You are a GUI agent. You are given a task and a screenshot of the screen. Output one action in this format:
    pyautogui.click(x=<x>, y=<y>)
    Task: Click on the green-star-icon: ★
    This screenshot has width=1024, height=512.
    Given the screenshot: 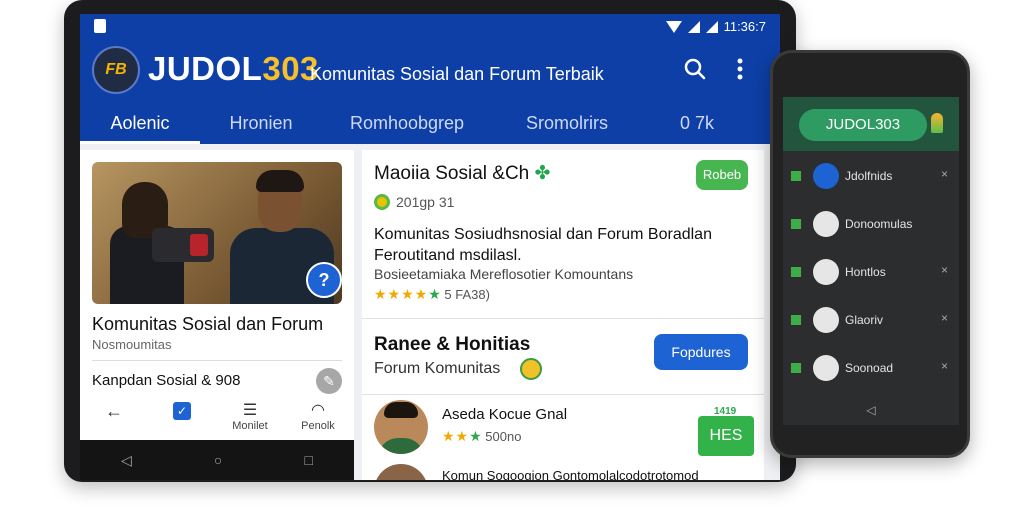 What is the action you would take?
    pyautogui.click(x=434, y=294)
    